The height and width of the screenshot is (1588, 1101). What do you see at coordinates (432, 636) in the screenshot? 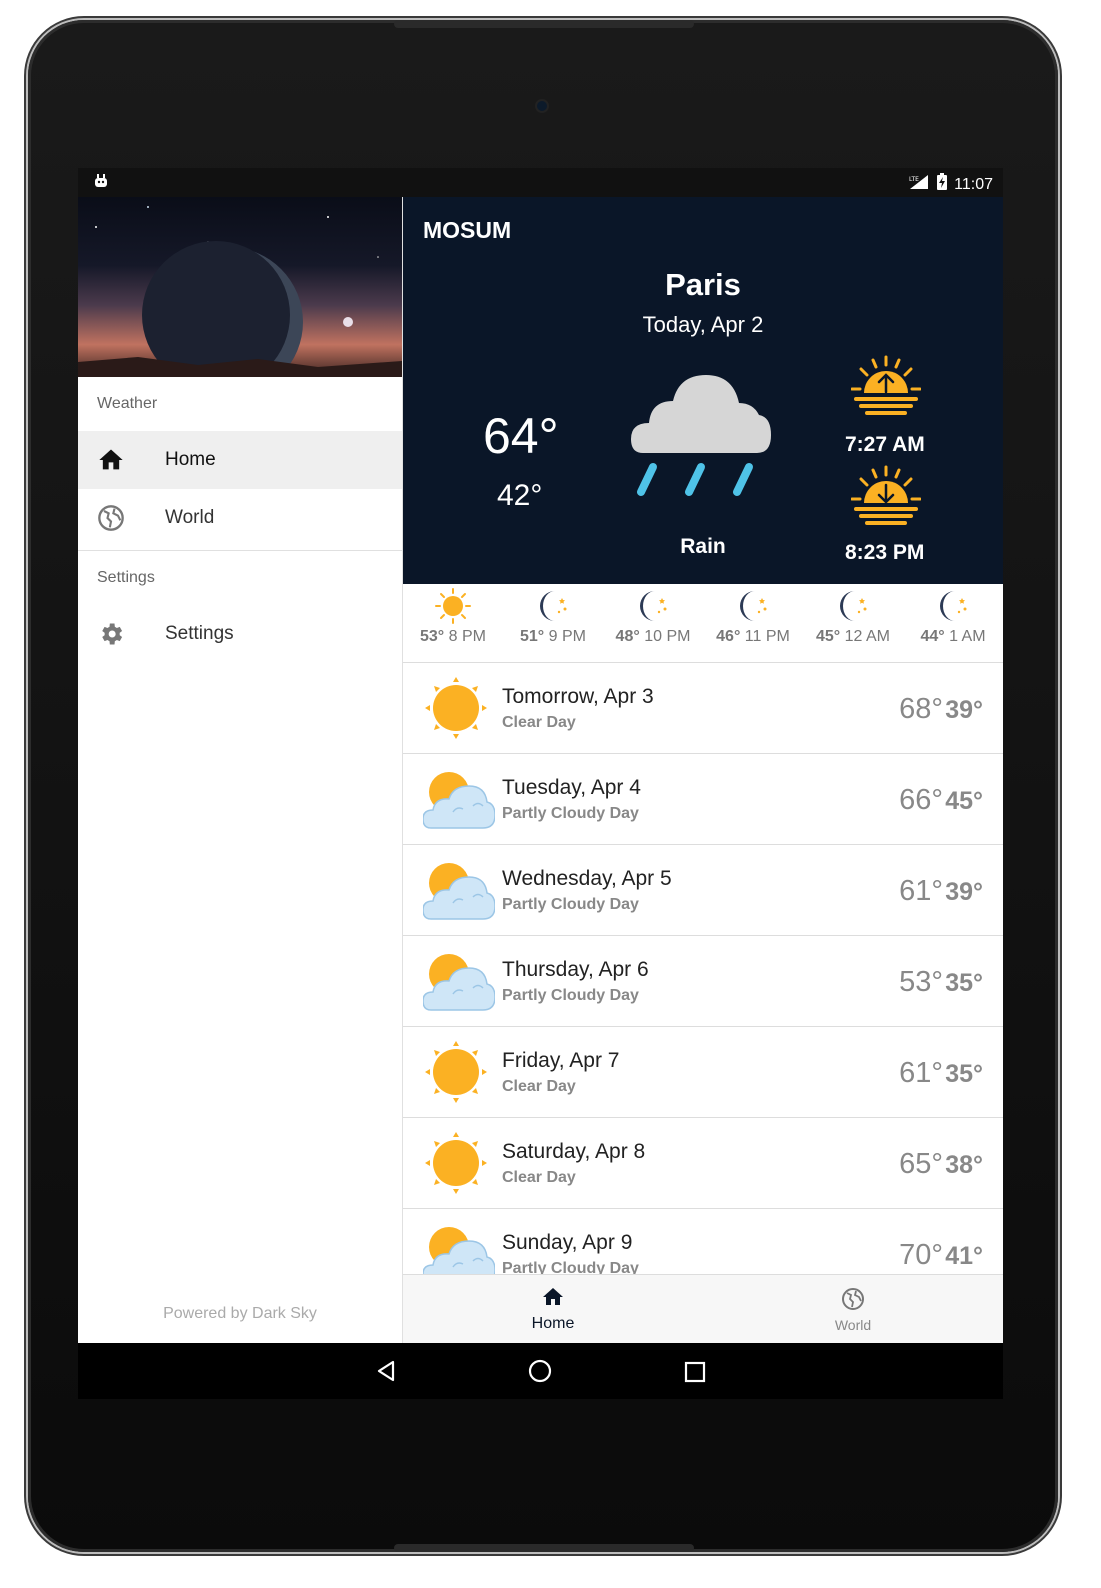
I see `hourly-temp: 53°` at bounding box center [432, 636].